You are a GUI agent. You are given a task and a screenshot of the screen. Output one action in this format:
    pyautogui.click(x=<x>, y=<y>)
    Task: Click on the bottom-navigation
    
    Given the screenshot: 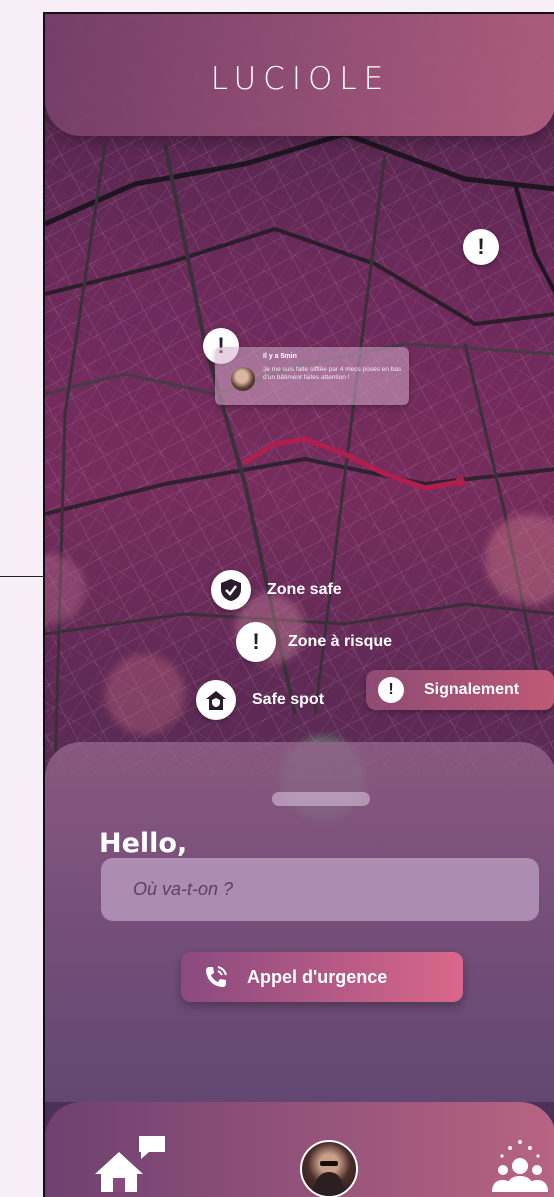 What is the action you would take?
    pyautogui.click(x=299, y=1149)
    